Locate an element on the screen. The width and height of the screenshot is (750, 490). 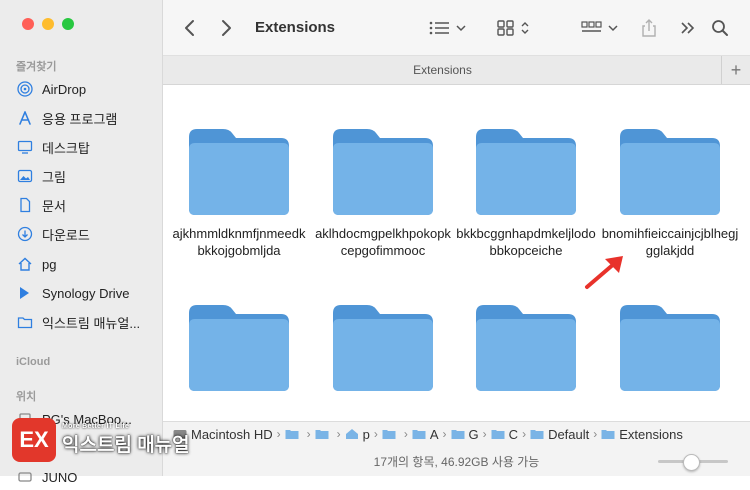
group-icon is located at coordinates (601, 28).